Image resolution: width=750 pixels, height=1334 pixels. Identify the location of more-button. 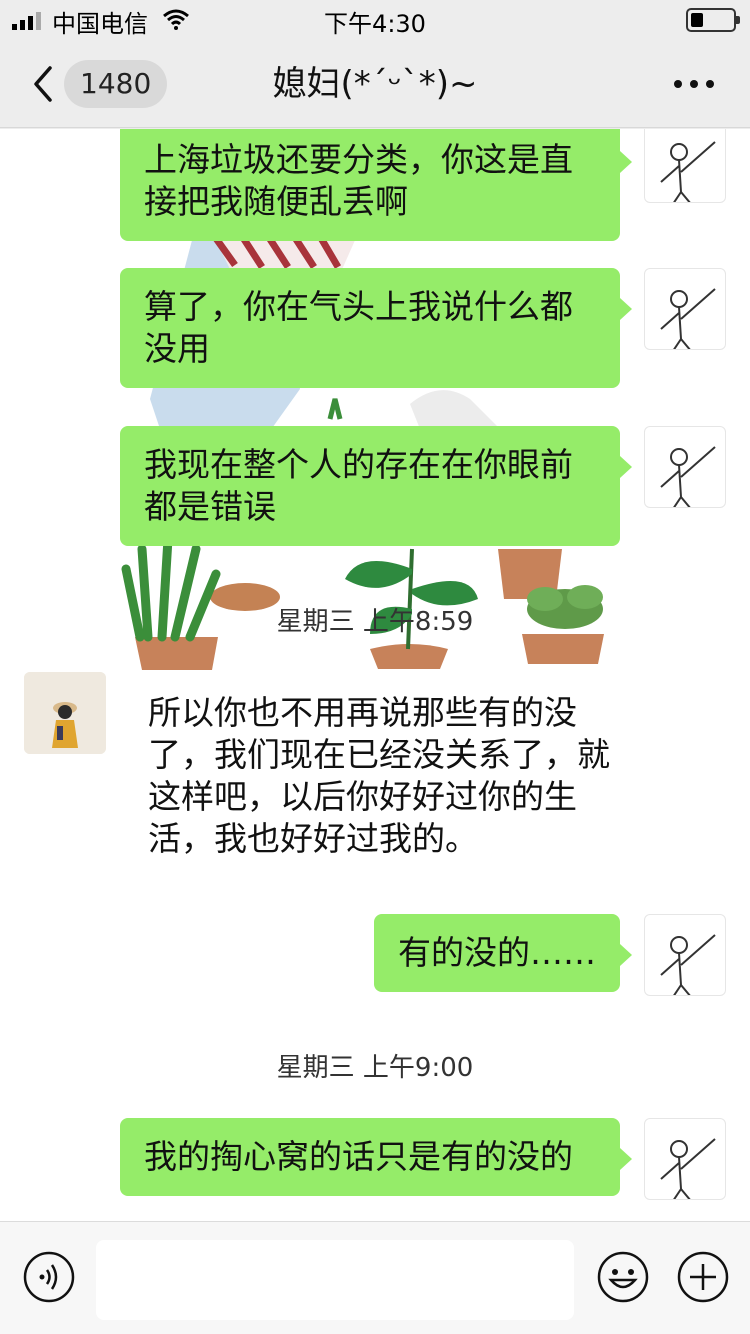
(694, 84).